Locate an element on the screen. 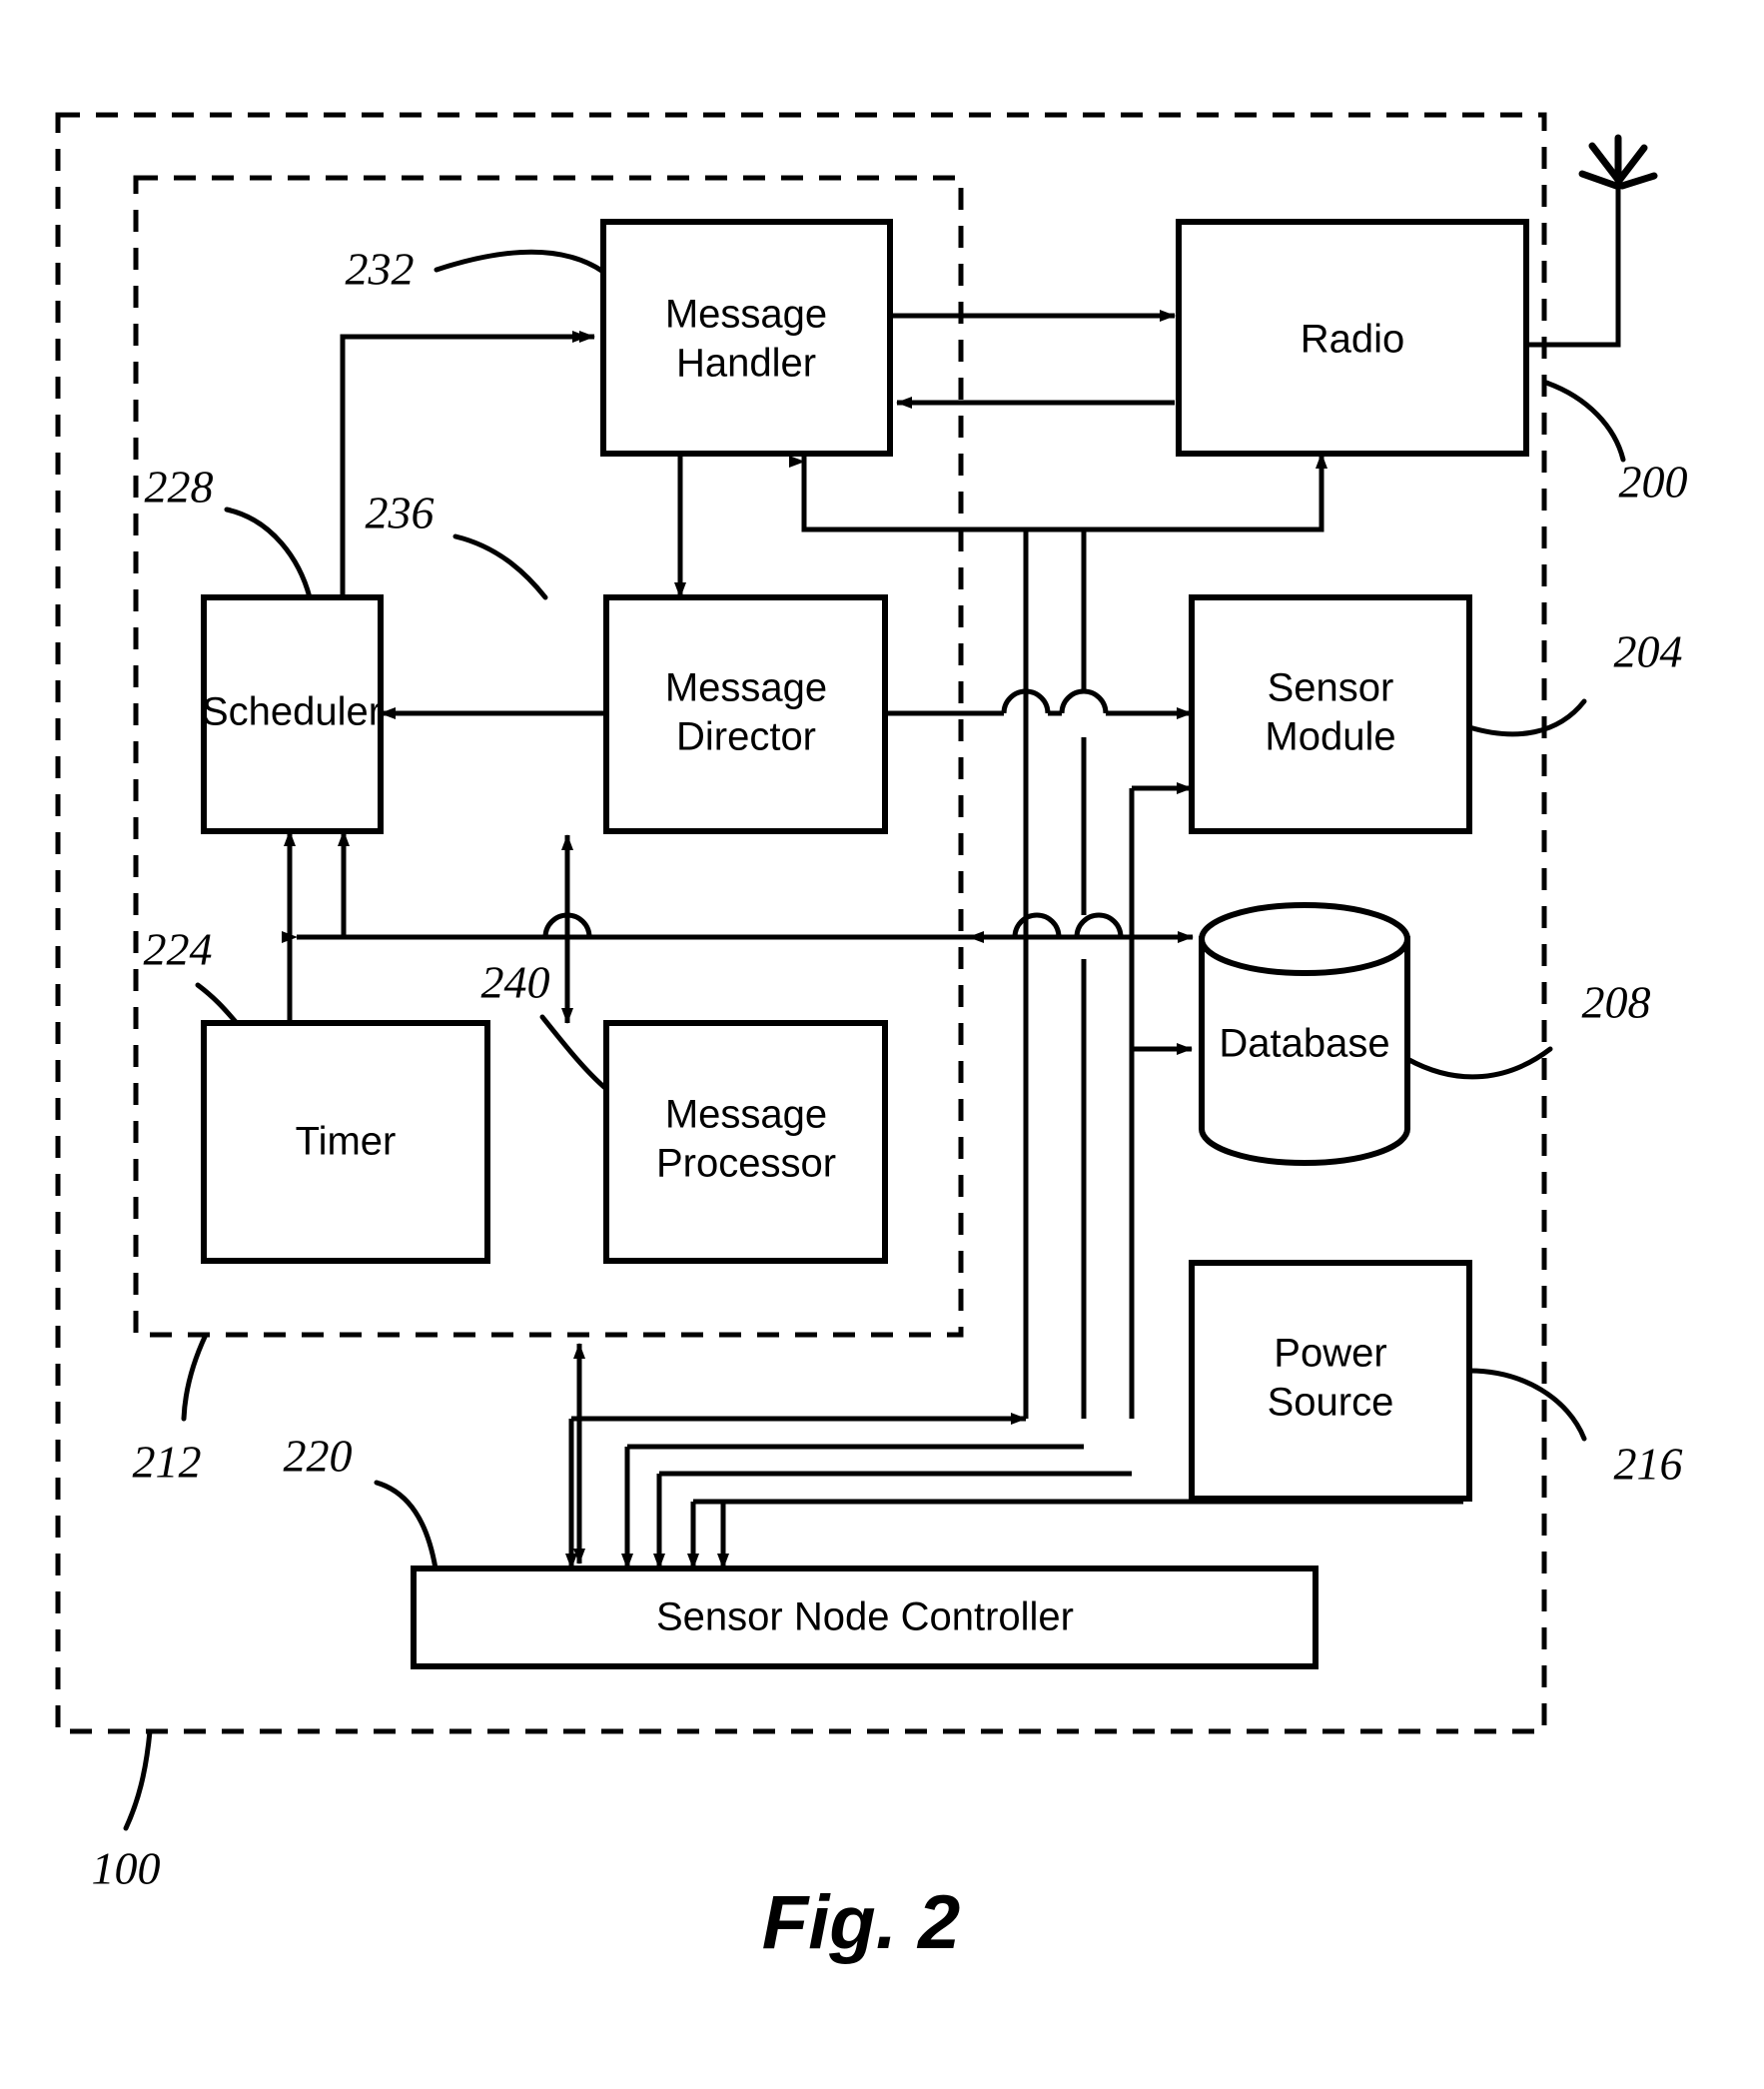  block-message-processor-label-2: Processor is located at coordinates (746, 1164).